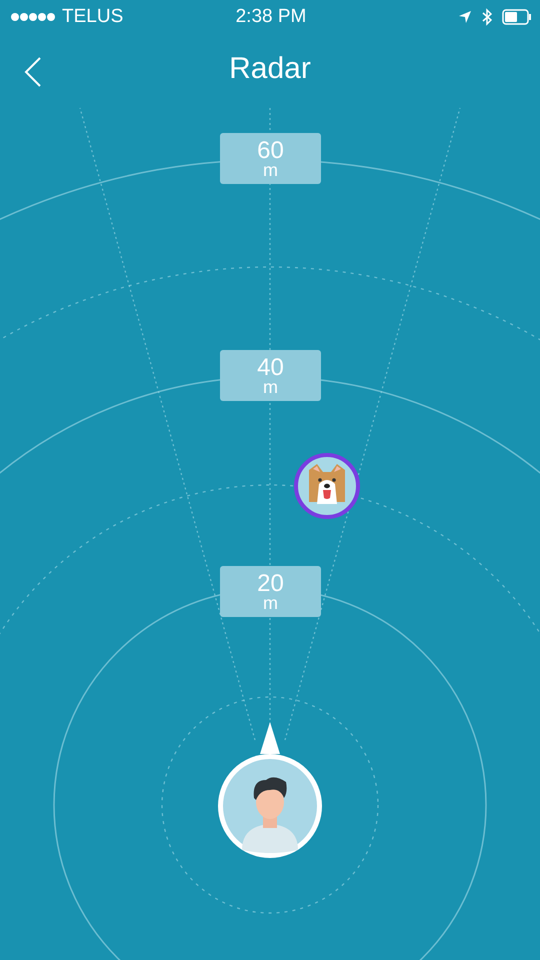 Image resolution: width=540 pixels, height=960 pixels. Describe the element at coordinates (270, 158) in the screenshot. I see `distance-label: 60 m` at that location.